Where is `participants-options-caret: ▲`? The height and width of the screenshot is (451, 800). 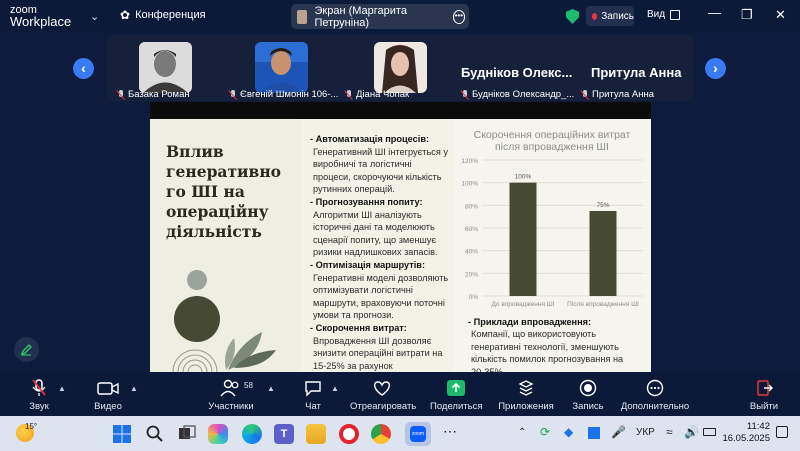
participants-options-caret: ▲ is located at coordinates (271, 388).